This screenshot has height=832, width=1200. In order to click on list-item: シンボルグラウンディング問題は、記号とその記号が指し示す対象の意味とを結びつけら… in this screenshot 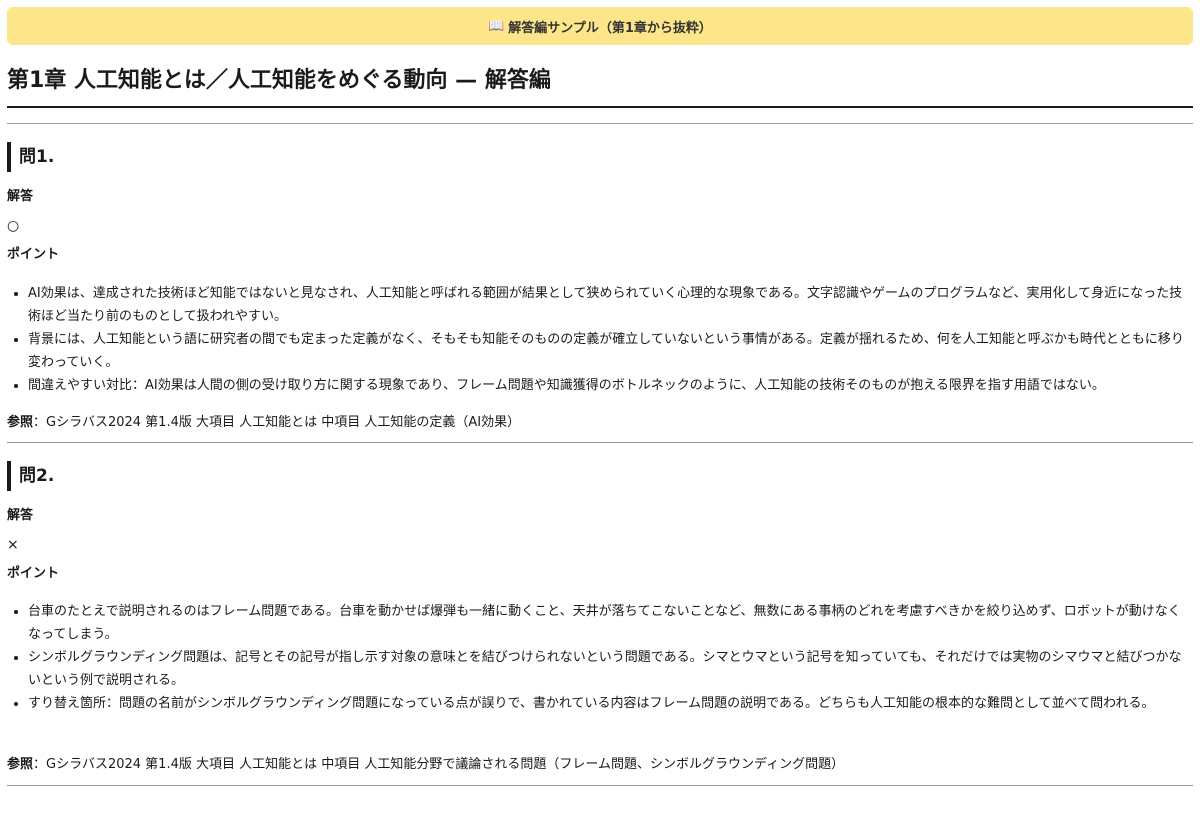, I will do `click(610, 669)`.